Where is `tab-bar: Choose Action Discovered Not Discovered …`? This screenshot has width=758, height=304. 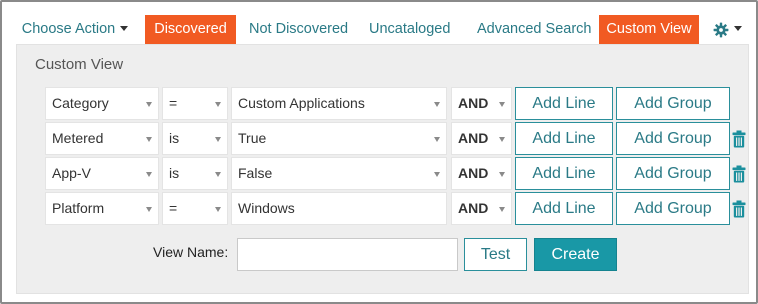
tab-bar: Choose Action Discovered Not Discovered … is located at coordinates (382, 29).